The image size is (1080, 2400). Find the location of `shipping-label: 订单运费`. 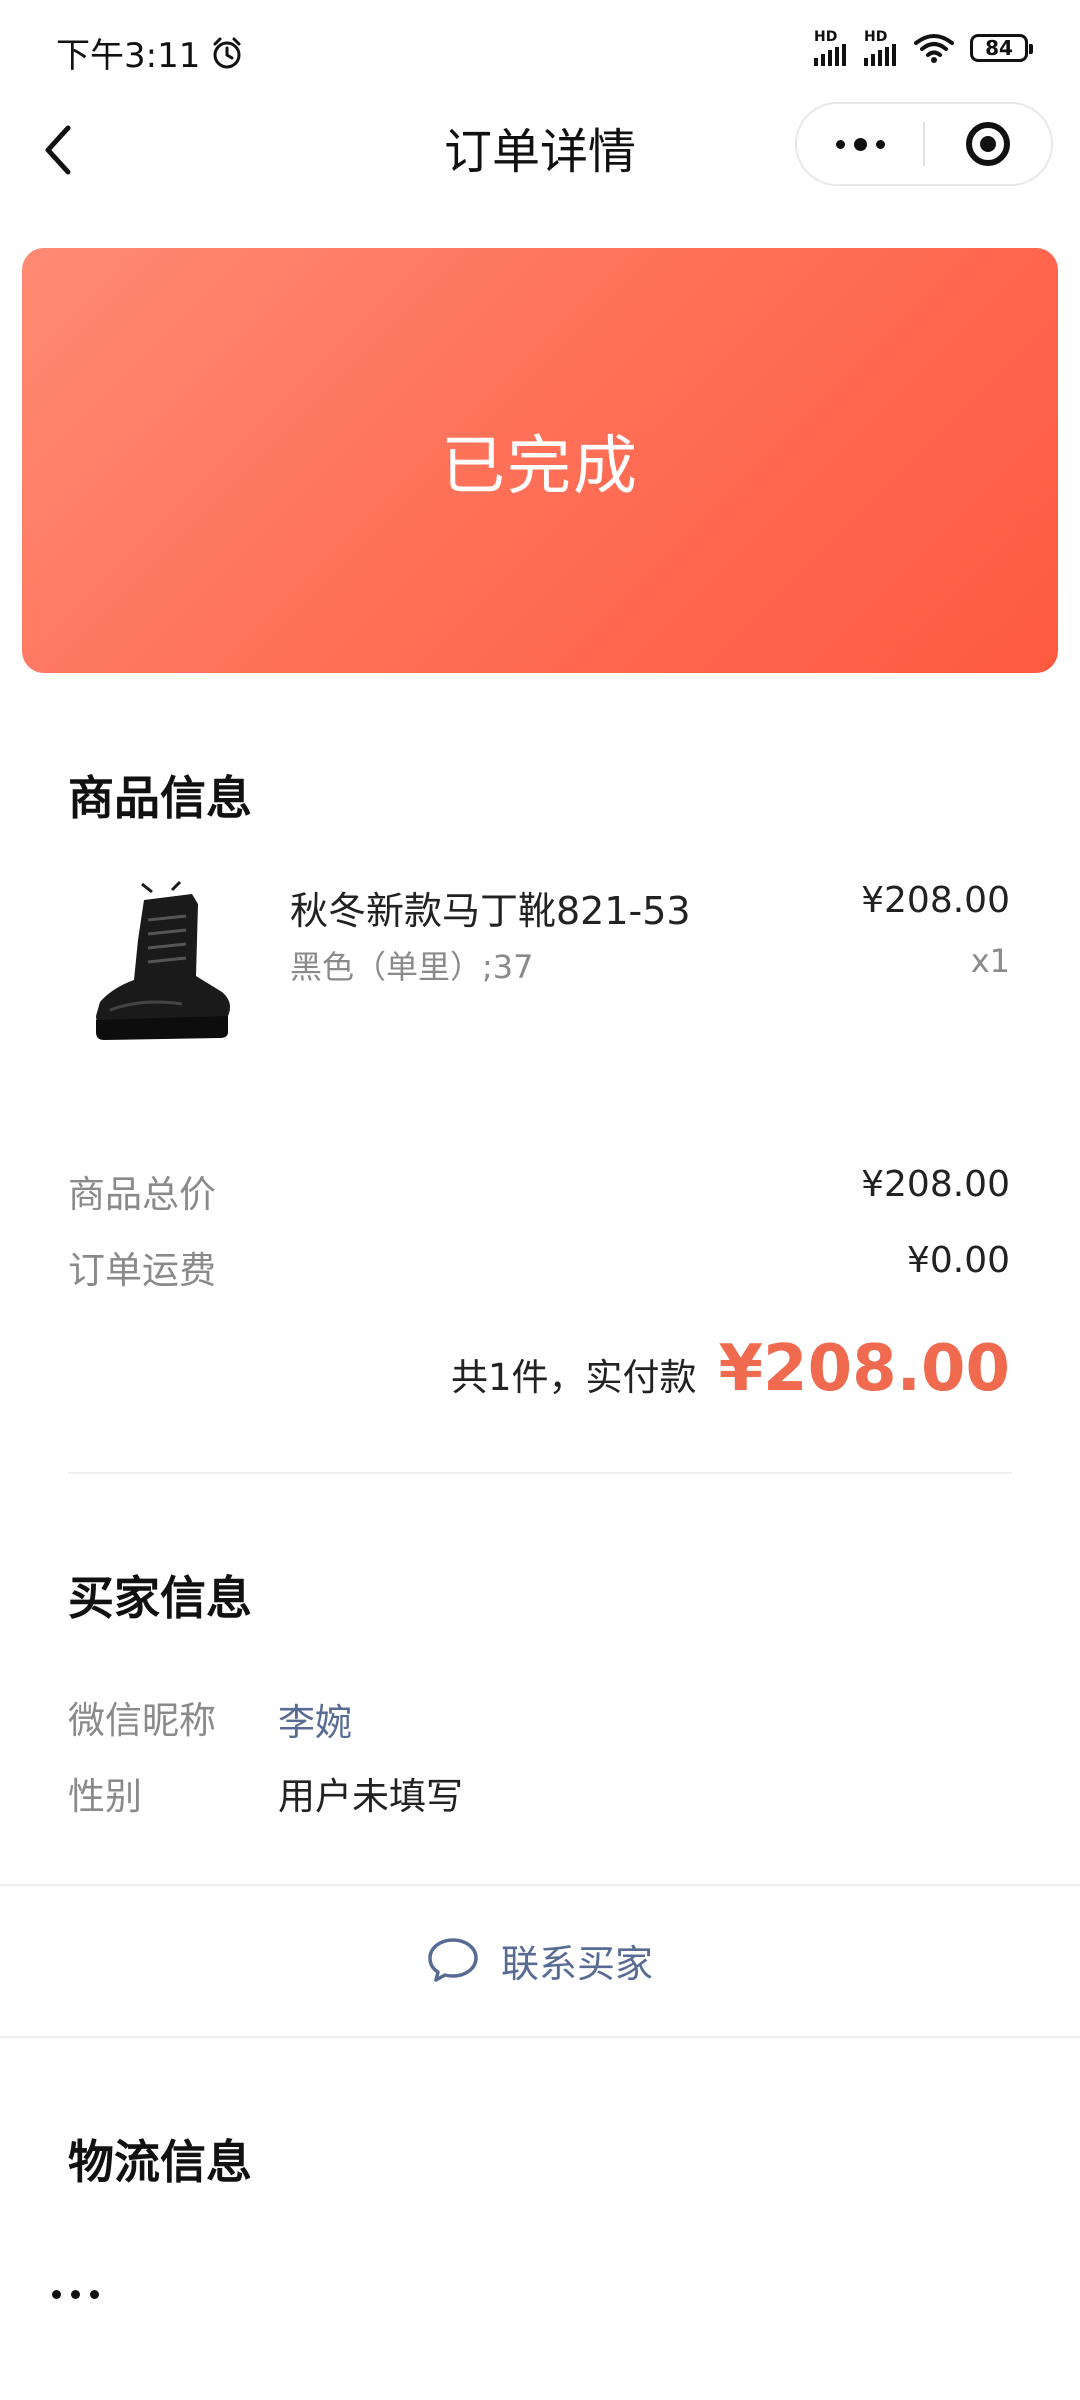

shipping-label: 订单运费 is located at coordinates (142, 1270).